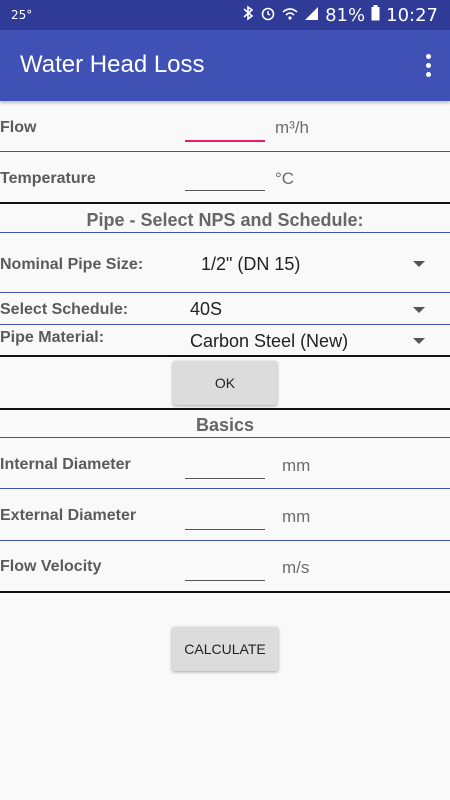  Describe the element at coordinates (52, 337) in the screenshot. I see `material-label: Pipe Material:` at that location.